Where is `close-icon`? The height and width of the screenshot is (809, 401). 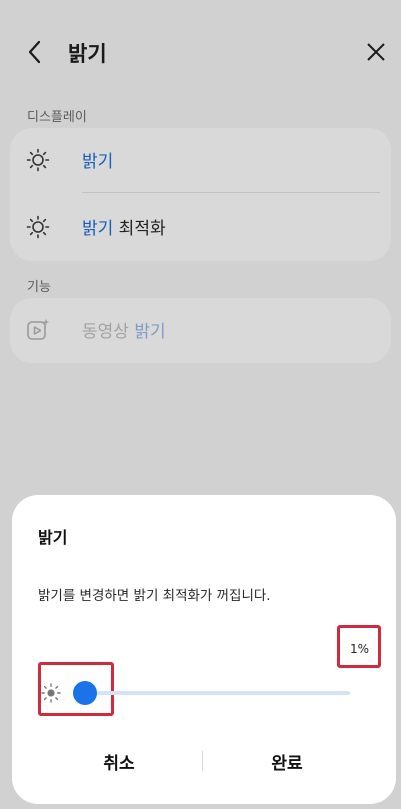 close-icon is located at coordinates (376, 52).